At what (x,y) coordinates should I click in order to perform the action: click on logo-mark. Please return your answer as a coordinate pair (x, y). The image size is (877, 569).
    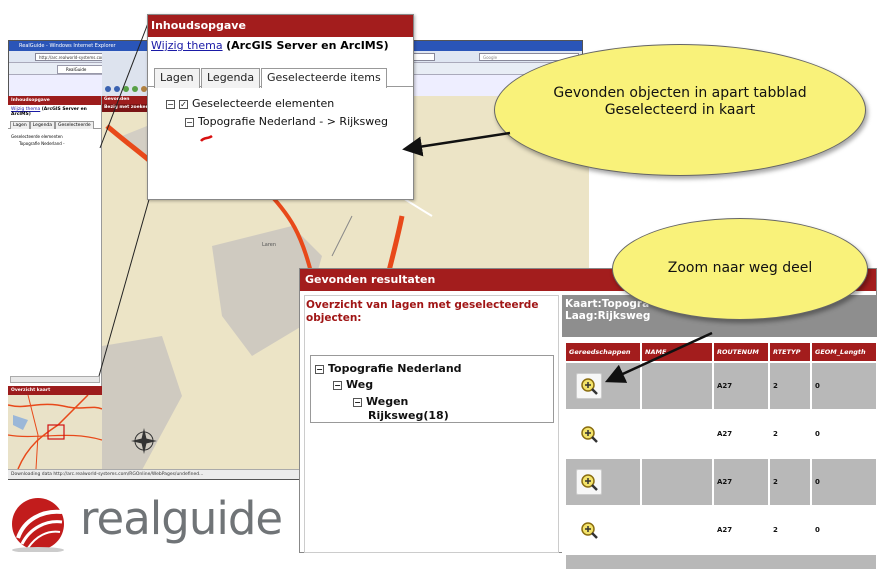
    Looking at the image, I should click on (38, 525).